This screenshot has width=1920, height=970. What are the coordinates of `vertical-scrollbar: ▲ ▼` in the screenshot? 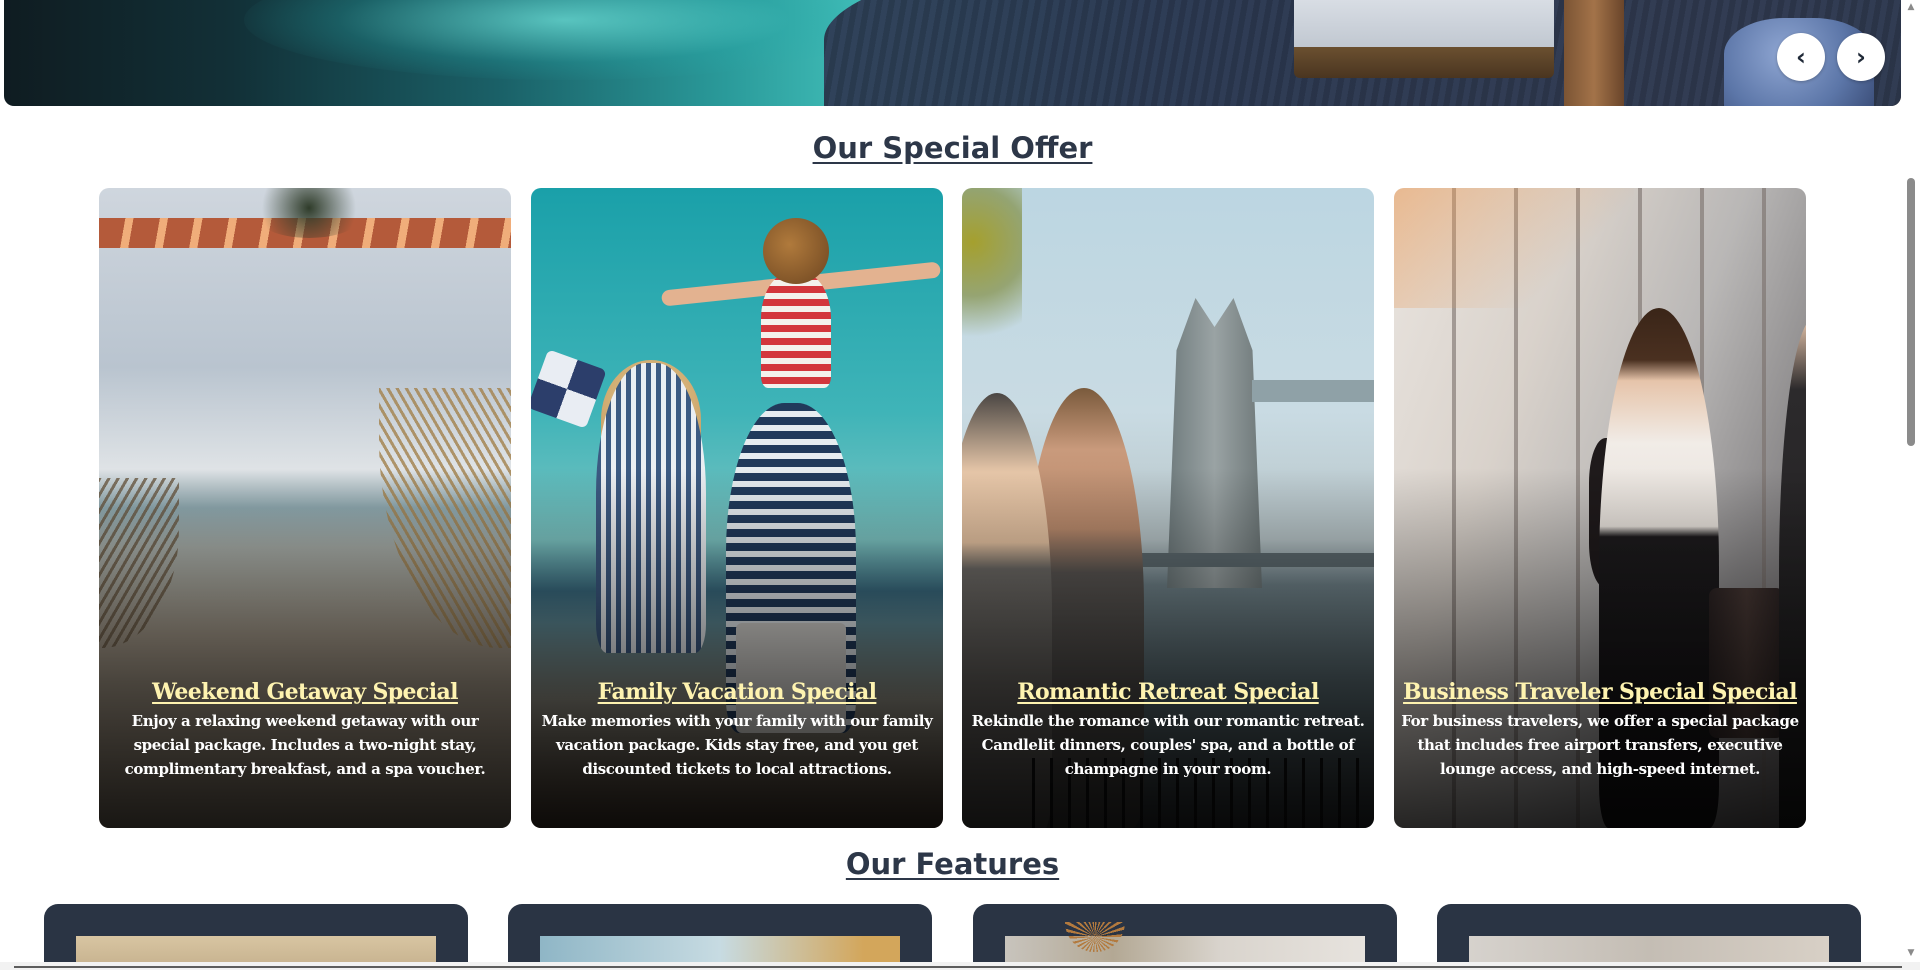 It's located at (1911, 481).